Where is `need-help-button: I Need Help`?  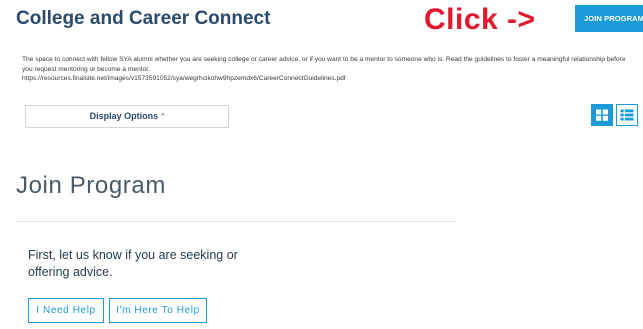
need-help-button: I Need Help is located at coordinates (66, 310).